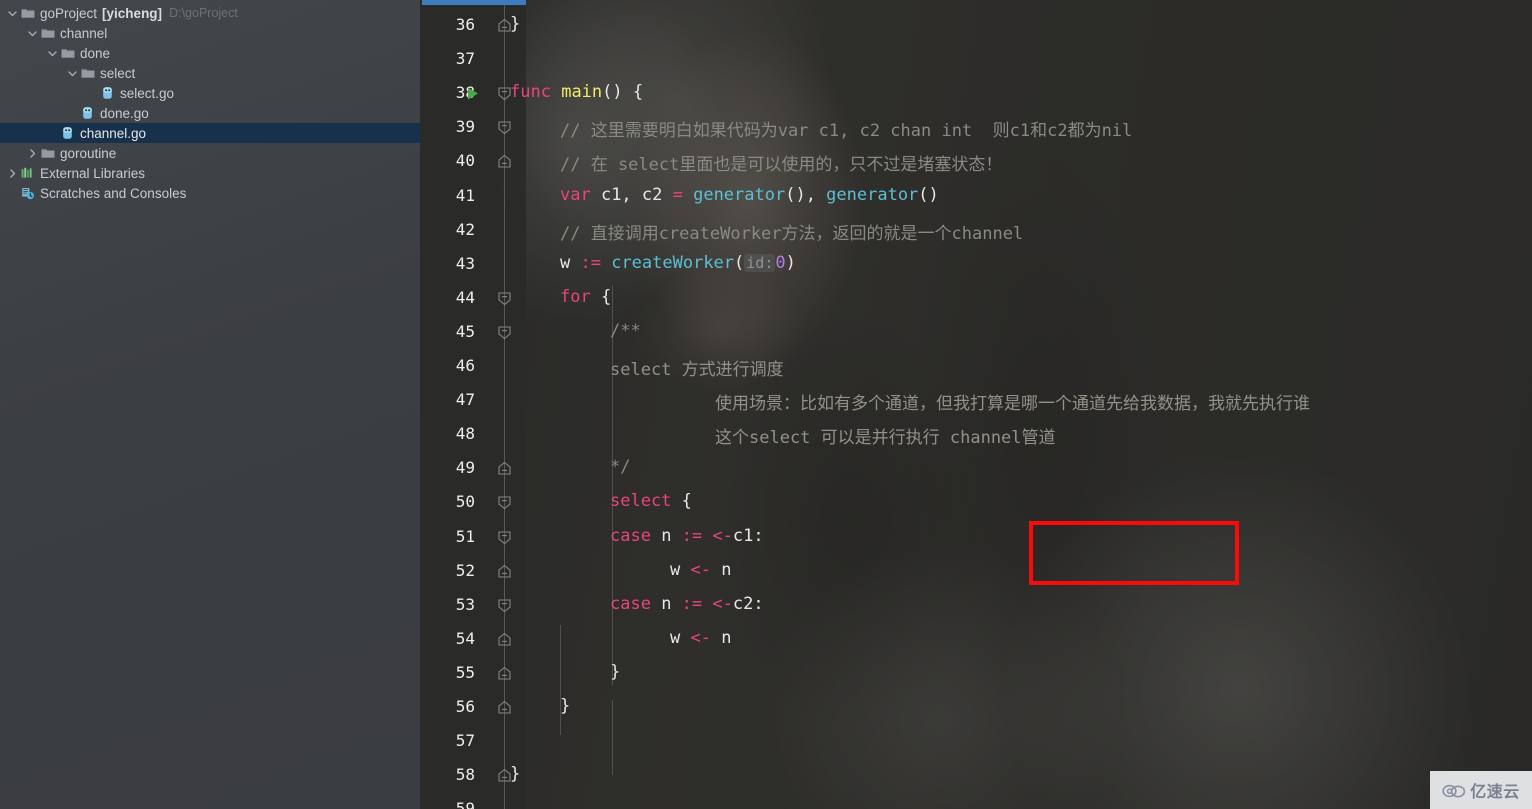 The height and width of the screenshot is (809, 1532). I want to click on tree-item-goproject: goProject [yicheng] D:\goProject, so click(210, 13).